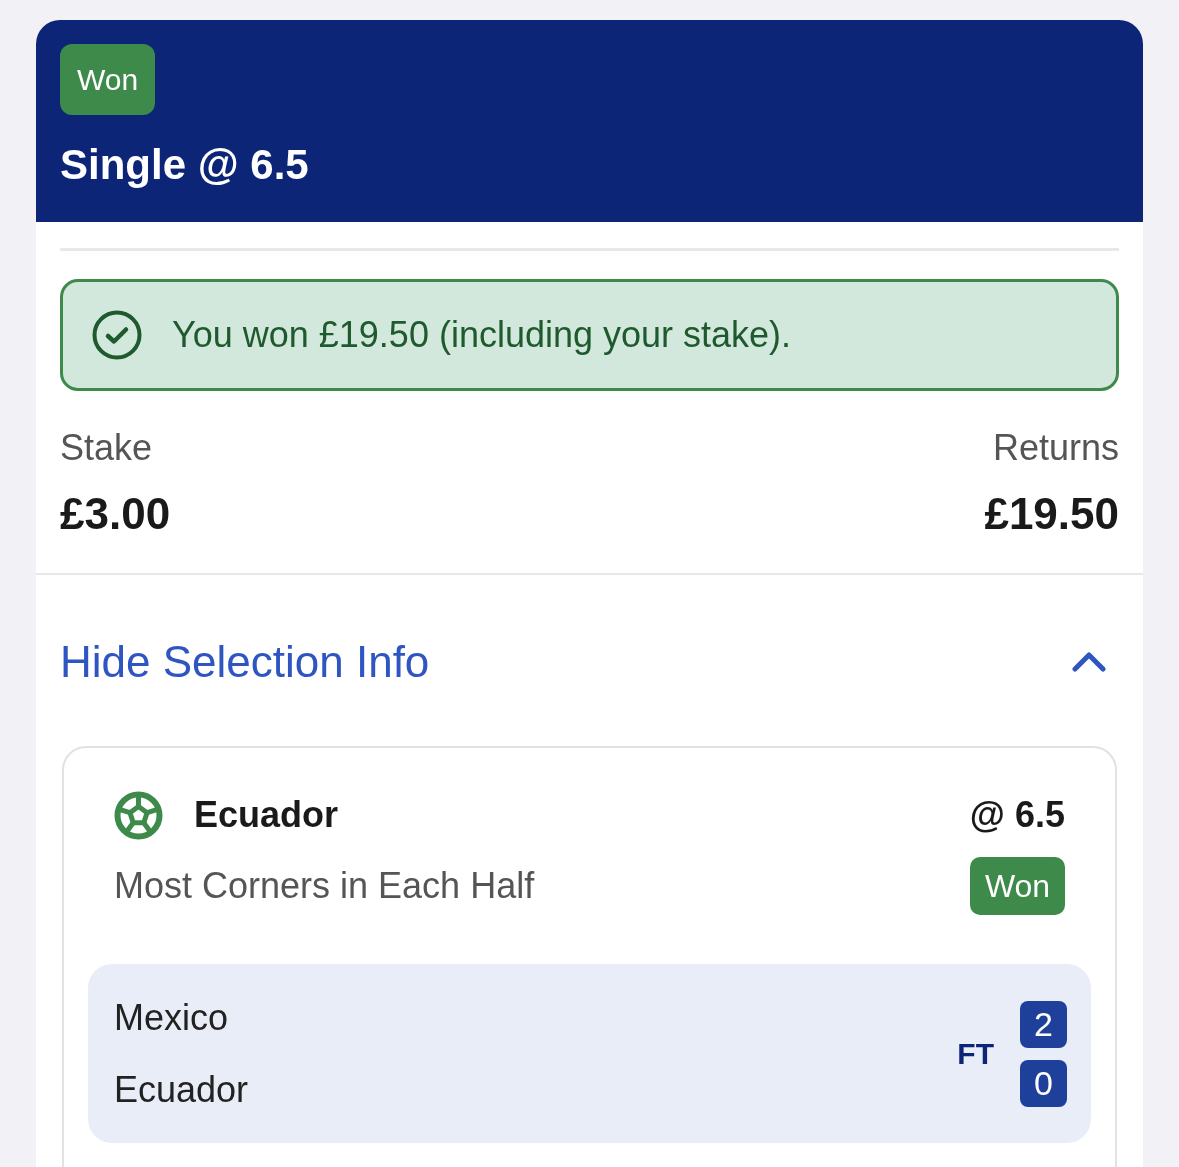 The width and height of the screenshot is (1179, 1167). Describe the element at coordinates (482, 335) in the screenshot. I see `win-message: You won £19.50 (including your stake).` at that location.